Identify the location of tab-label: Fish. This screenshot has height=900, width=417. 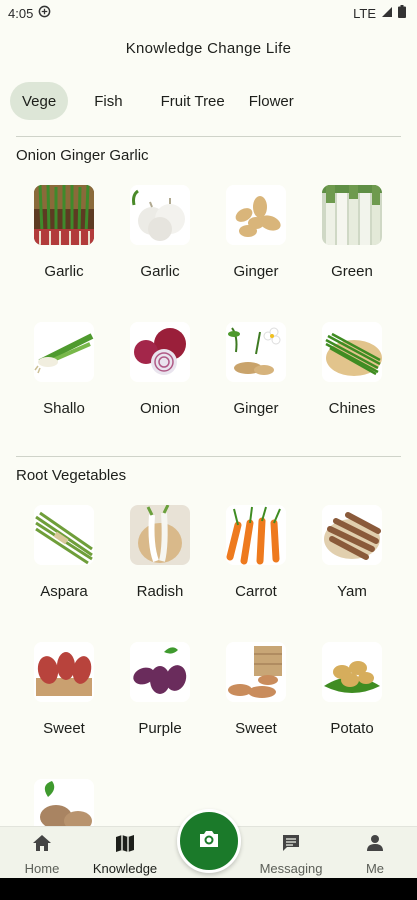
(108, 101).